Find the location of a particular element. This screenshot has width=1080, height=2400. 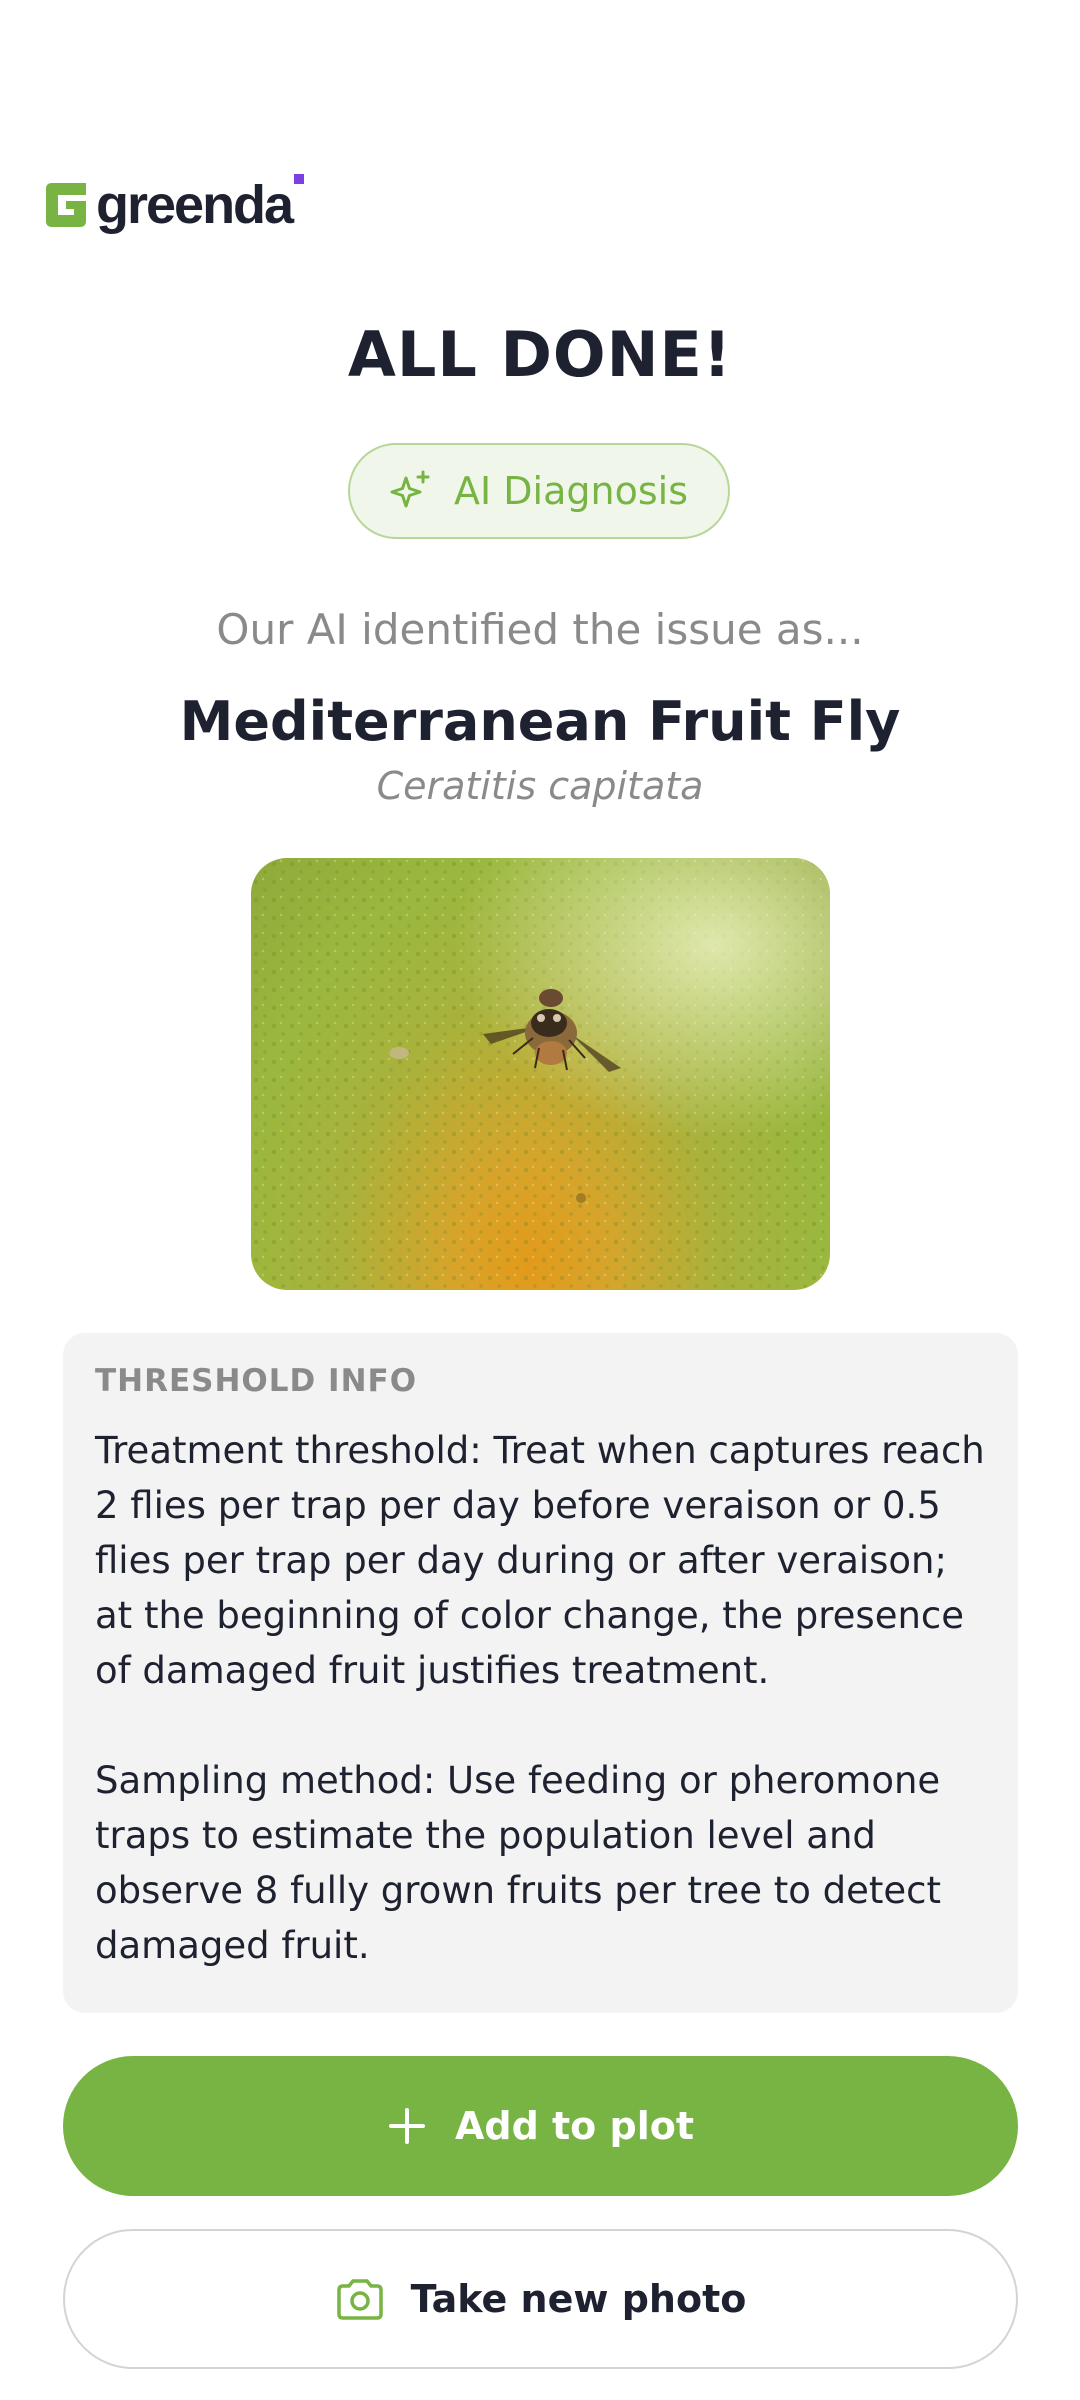

plus-icon is located at coordinates (406, 2126).